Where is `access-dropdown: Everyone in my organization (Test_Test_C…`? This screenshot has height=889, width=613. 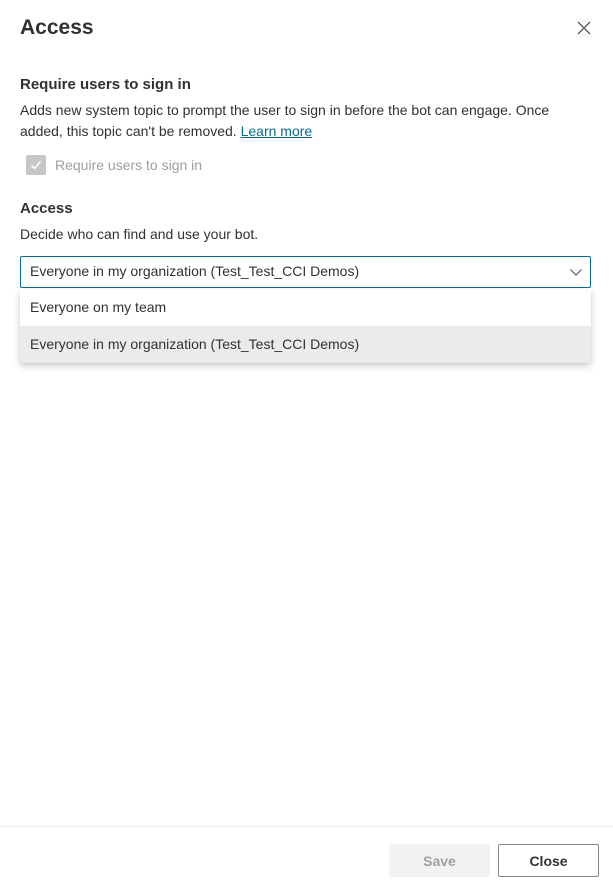
access-dropdown: Everyone in my organization (Test_Test_C… is located at coordinates (305, 272).